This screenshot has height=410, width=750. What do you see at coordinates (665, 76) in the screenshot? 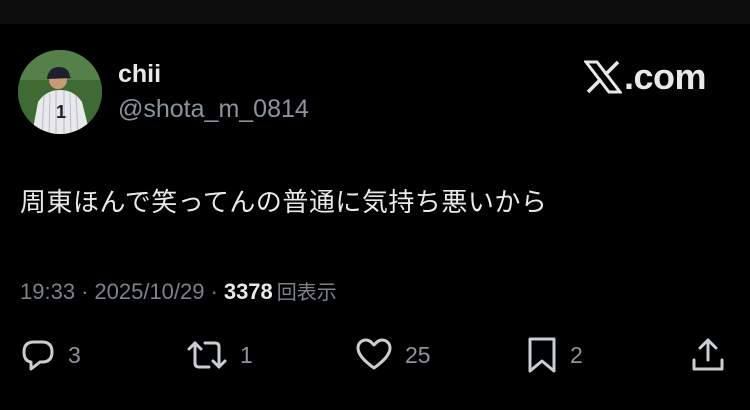
I see `brand-text: .com` at bounding box center [665, 76].